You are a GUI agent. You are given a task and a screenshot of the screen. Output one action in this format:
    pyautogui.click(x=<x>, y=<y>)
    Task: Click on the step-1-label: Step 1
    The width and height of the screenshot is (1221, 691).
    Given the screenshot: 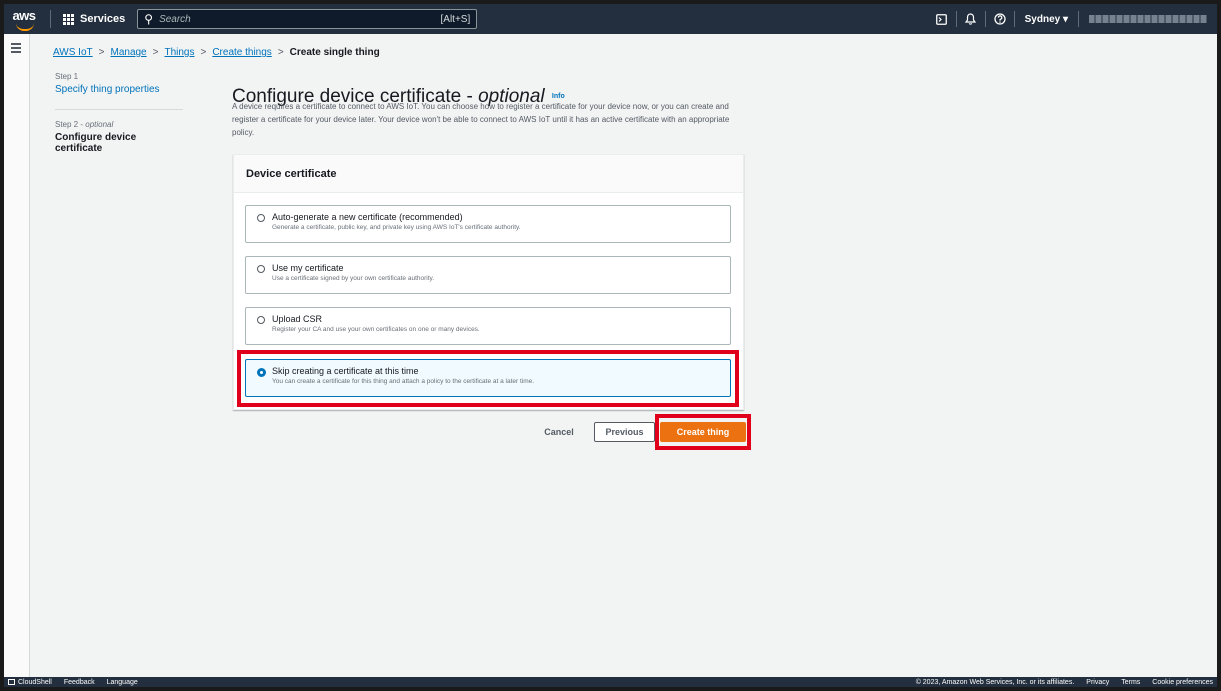 What is the action you would take?
    pyautogui.click(x=67, y=76)
    